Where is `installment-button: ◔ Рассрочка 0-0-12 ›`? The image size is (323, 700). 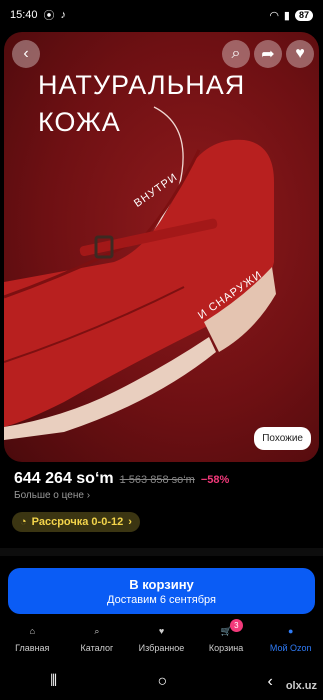 installment-button: ◔ Рассрочка 0-0-12 › is located at coordinates (76, 522).